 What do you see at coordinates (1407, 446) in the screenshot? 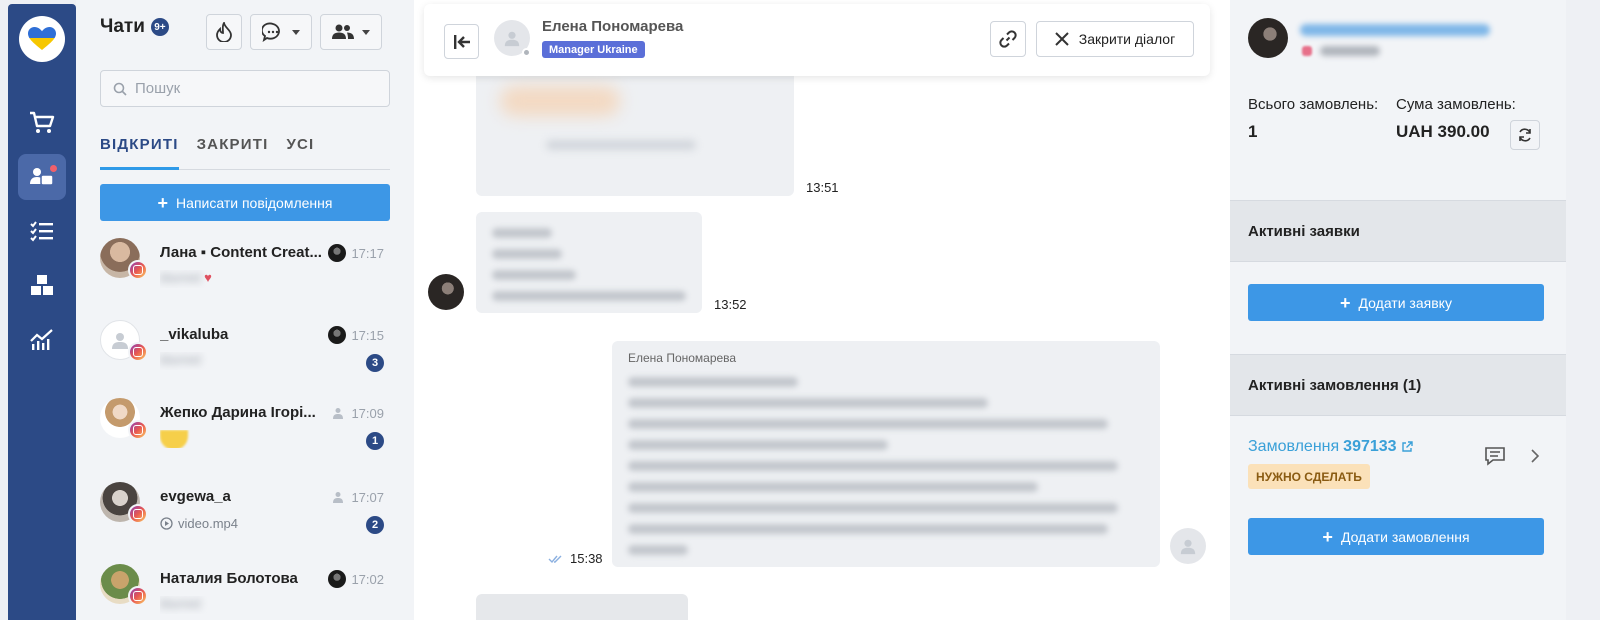
I see `external-link-icon` at bounding box center [1407, 446].